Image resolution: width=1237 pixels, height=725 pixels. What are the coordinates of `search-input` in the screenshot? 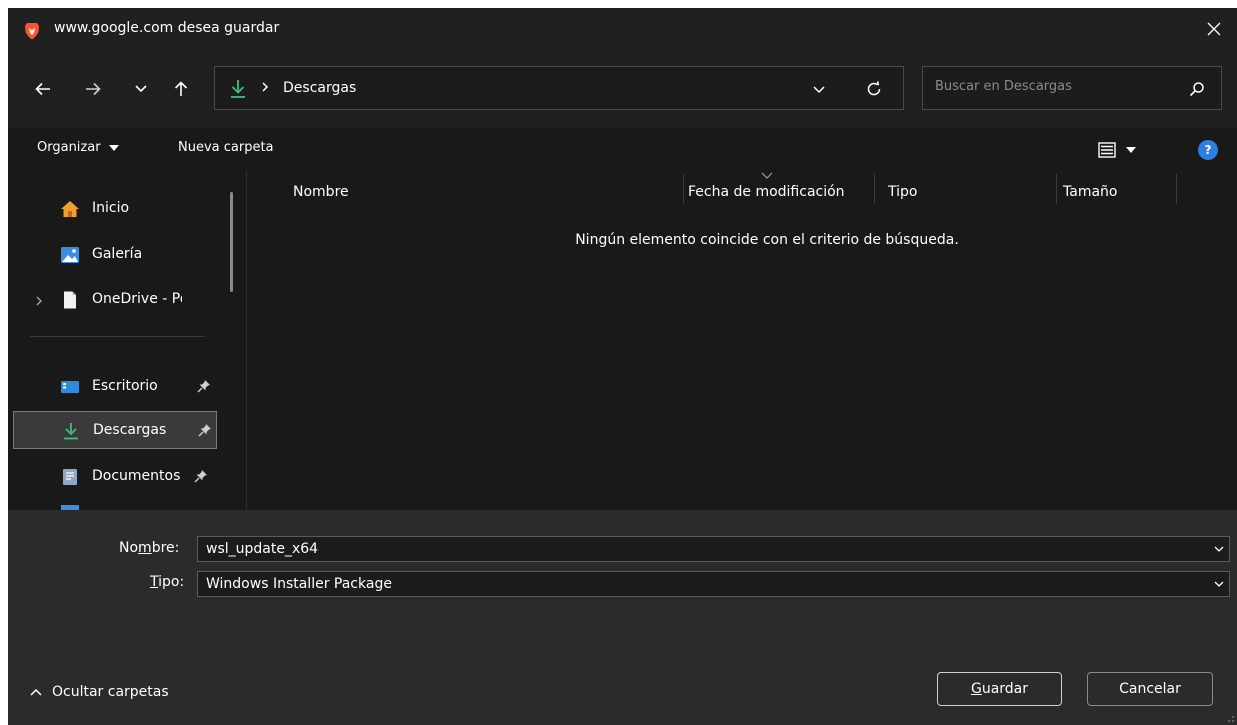 It's located at (1050, 86).